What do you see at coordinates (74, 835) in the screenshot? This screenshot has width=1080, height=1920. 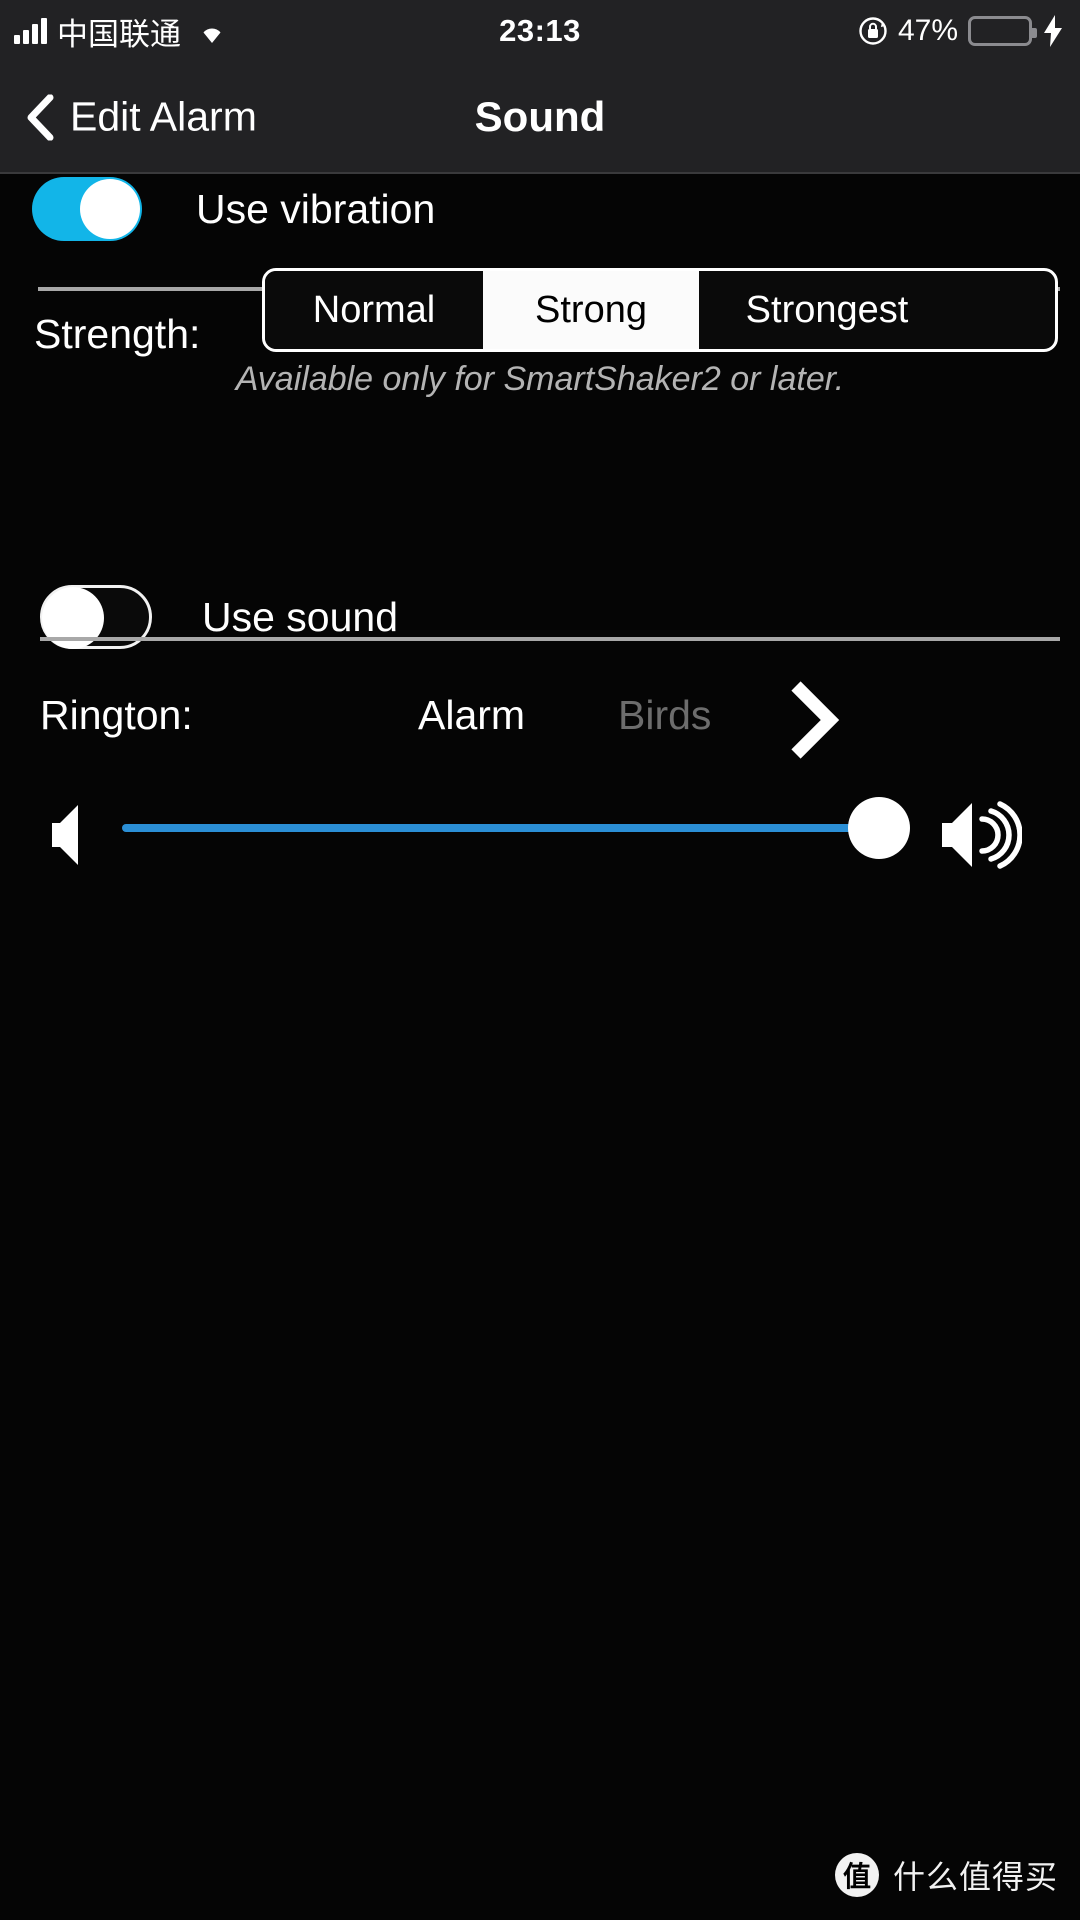 I see `speaker-low-icon` at bounding box center [74, 835].